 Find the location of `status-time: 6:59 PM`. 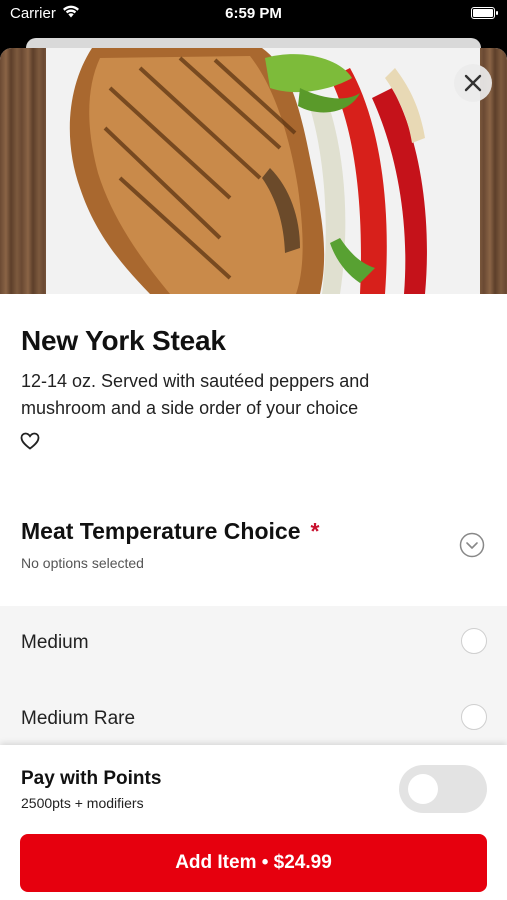

status-time: 6:59 PM is located at coordinates (253, 13).